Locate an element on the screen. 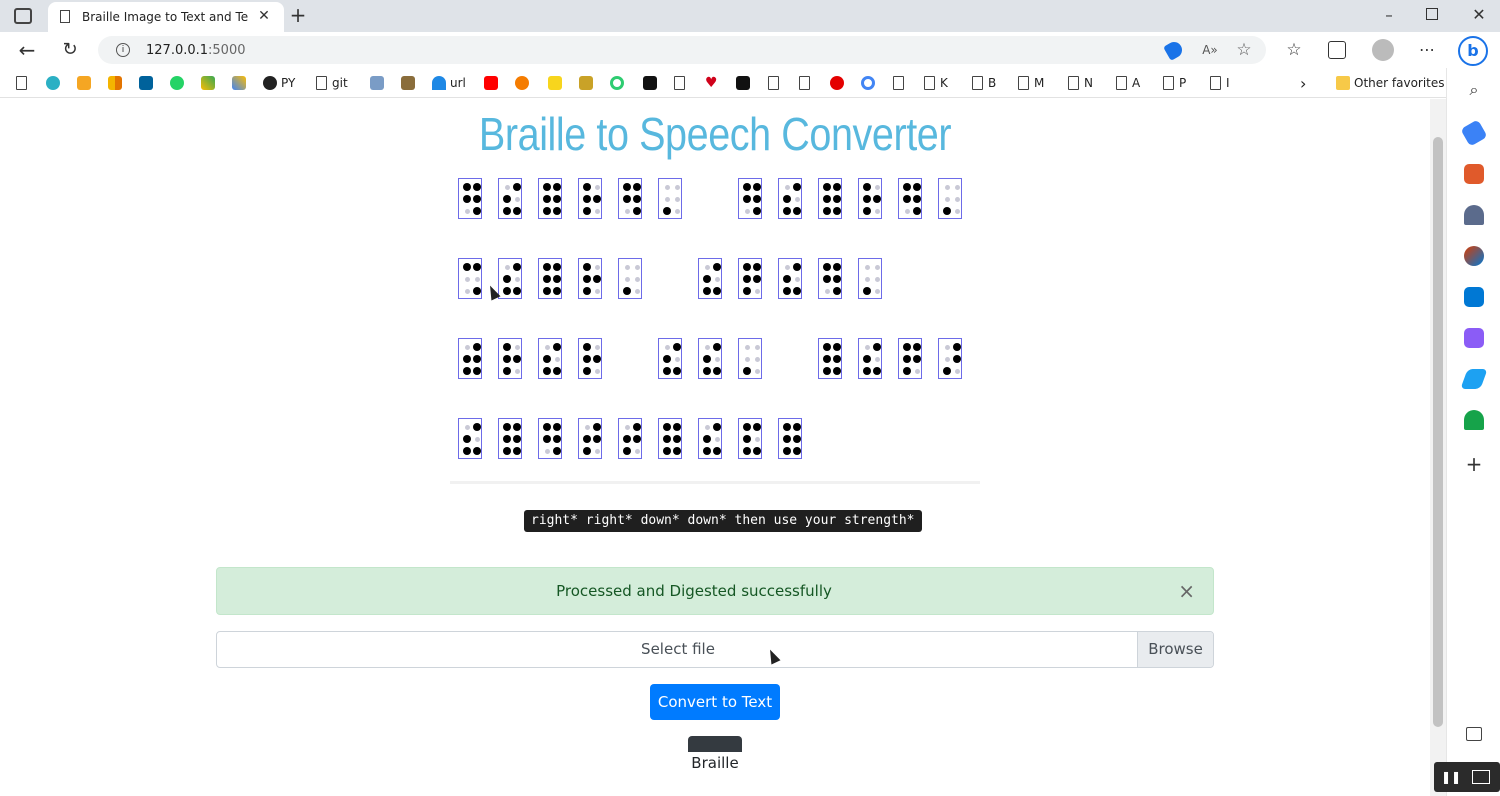  url-field: i 127.0.0.1:5000 A» ☆ is located at coordinates (682, 50).